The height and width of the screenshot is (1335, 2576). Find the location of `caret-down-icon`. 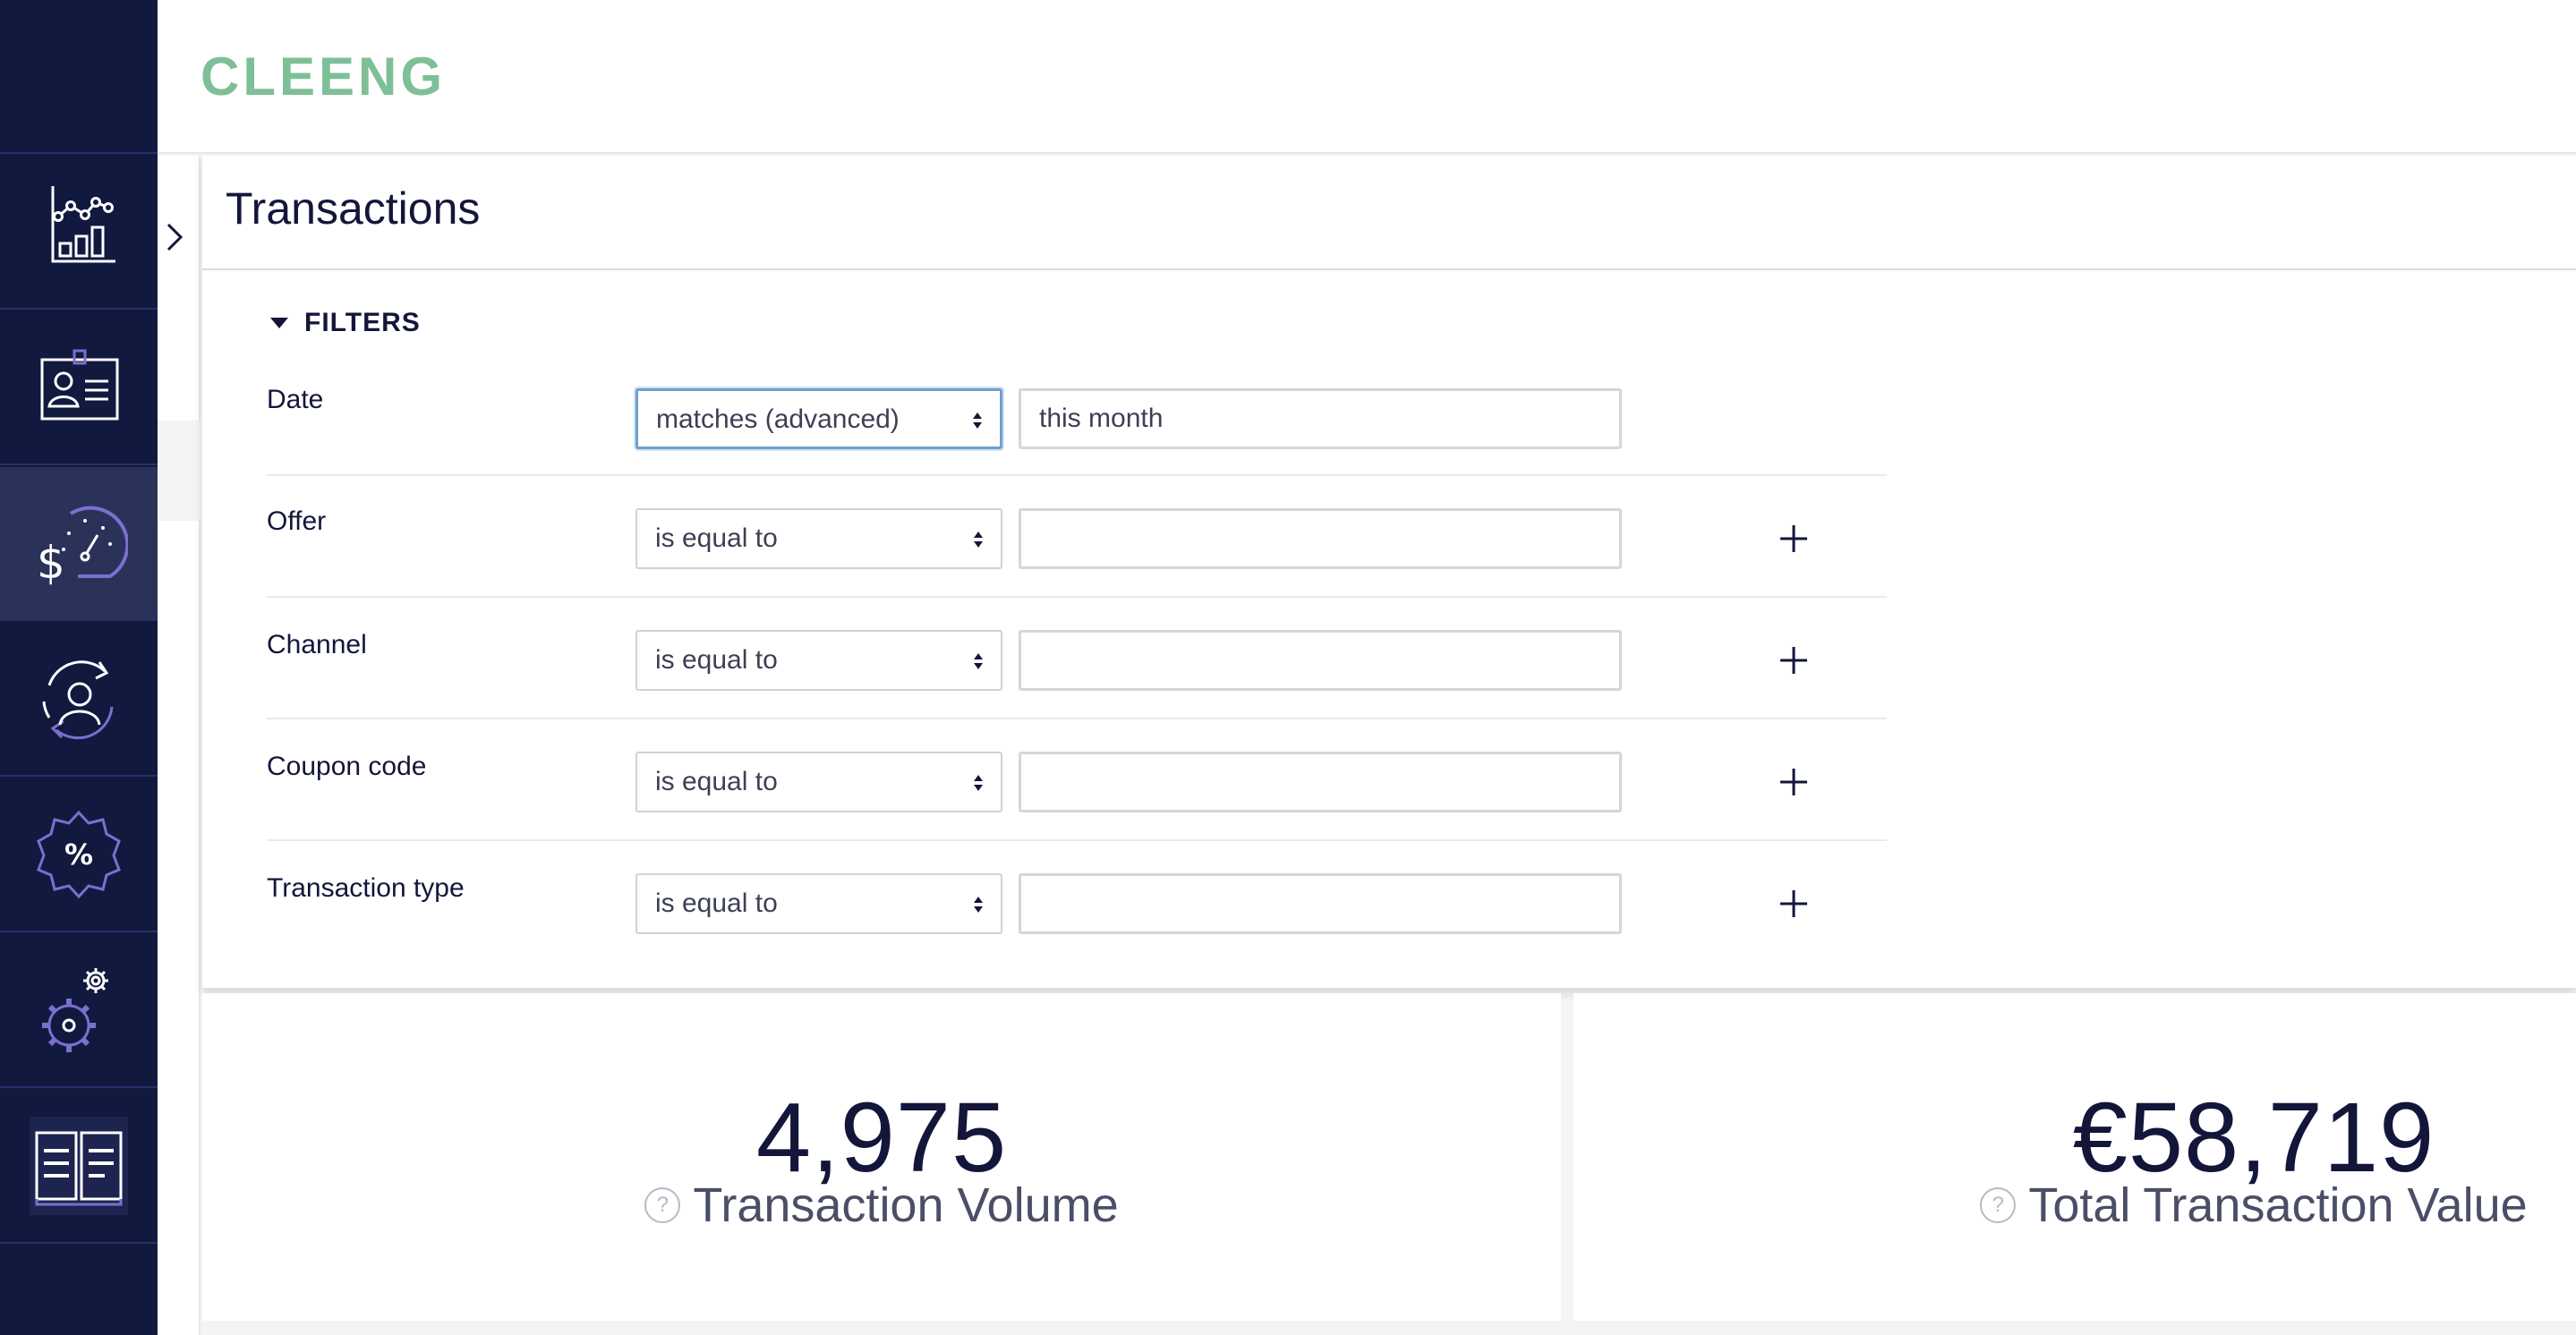

caret-down-icon is located at coordinates (279, 323).